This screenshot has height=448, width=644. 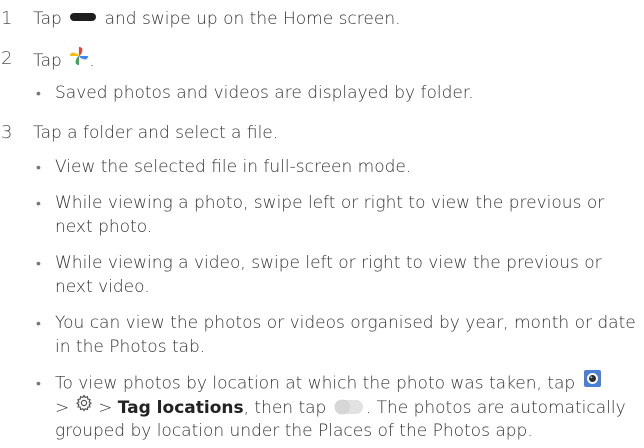 What do you see at coordinates (180, 408) in the screenshot?
I see `tag-locations-label: Tag locations` at bounding box center [180, 408].